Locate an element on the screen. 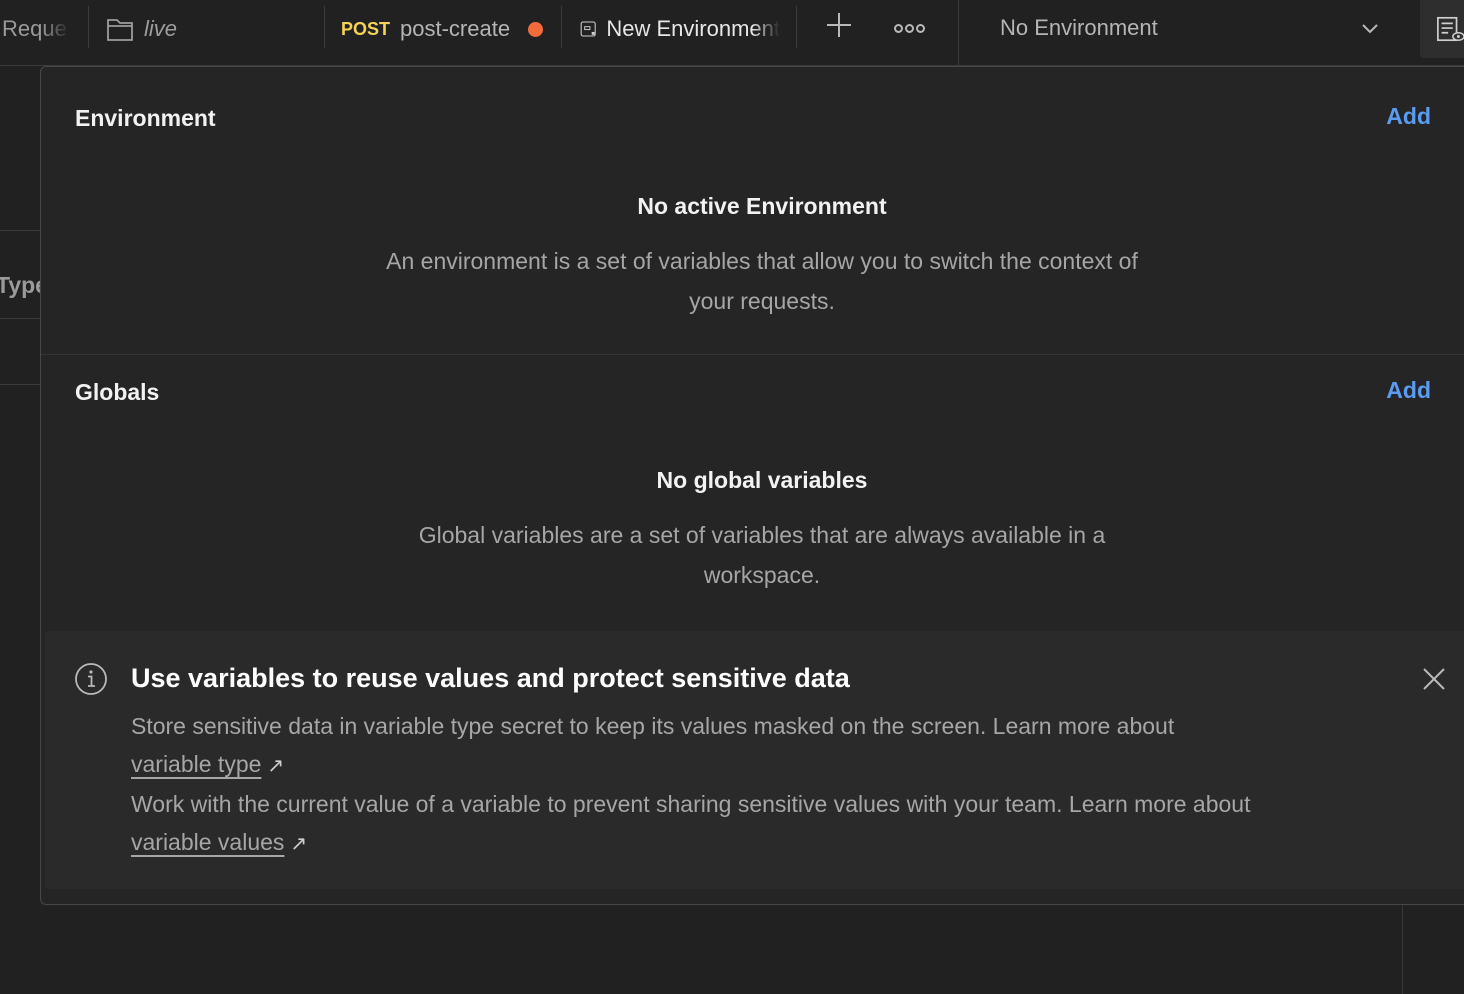 This screenshot has width=1464, height=994. no-active-environment-title: No active Environment is located at coordinates (762, 206).